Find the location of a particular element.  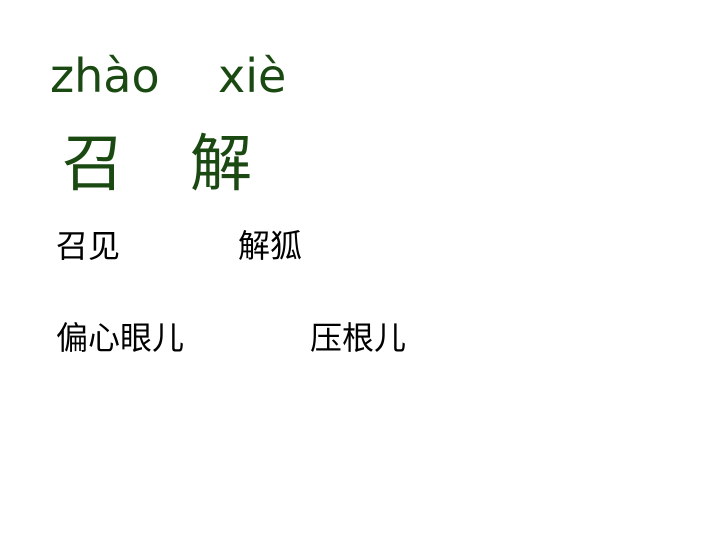

vocab-word: 压根儿 is located at coordinates (358, 338).